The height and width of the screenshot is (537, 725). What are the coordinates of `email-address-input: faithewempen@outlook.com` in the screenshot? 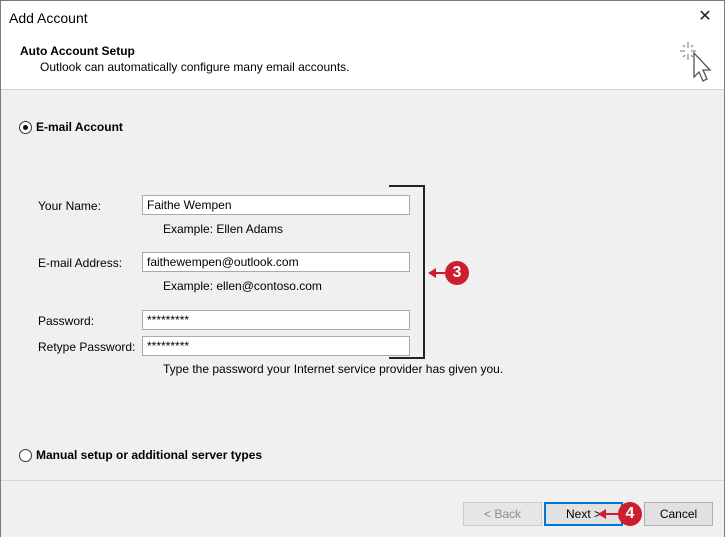 It's located at (276, 262).